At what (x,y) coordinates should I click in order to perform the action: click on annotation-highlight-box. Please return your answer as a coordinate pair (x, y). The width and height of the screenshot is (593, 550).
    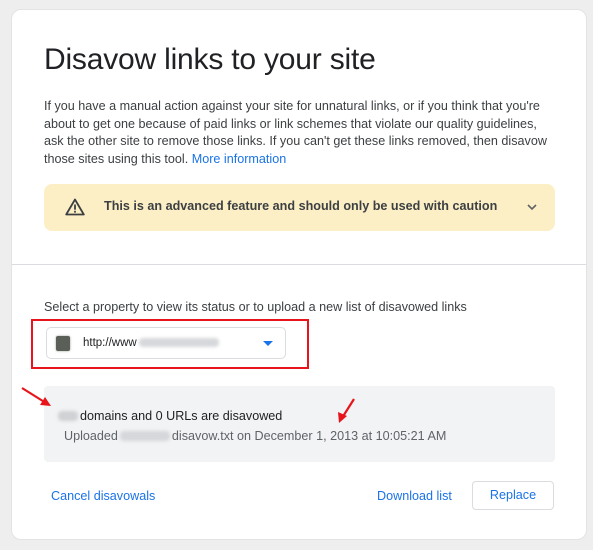
    Looking at the image, I should click on (170, 344).